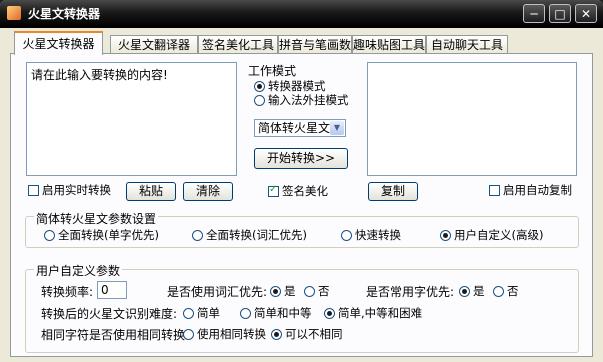  Describe the element at coordinates (389, 44) in the screenshot. I see `tab-sticker-tool: 趣味贴图工具` at that location.